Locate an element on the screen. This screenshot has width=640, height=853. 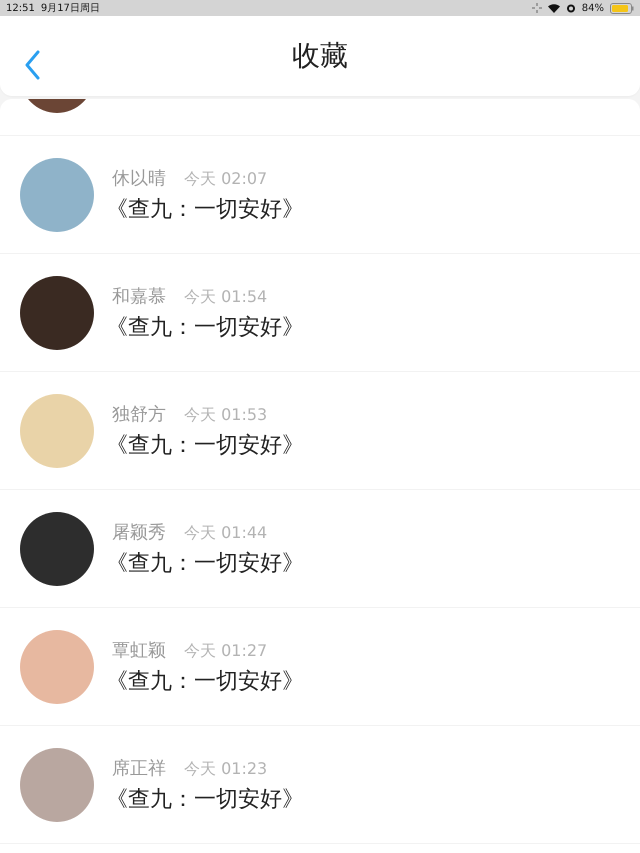
user-name: 屠颖秀 is located at coordinates (139, 532).